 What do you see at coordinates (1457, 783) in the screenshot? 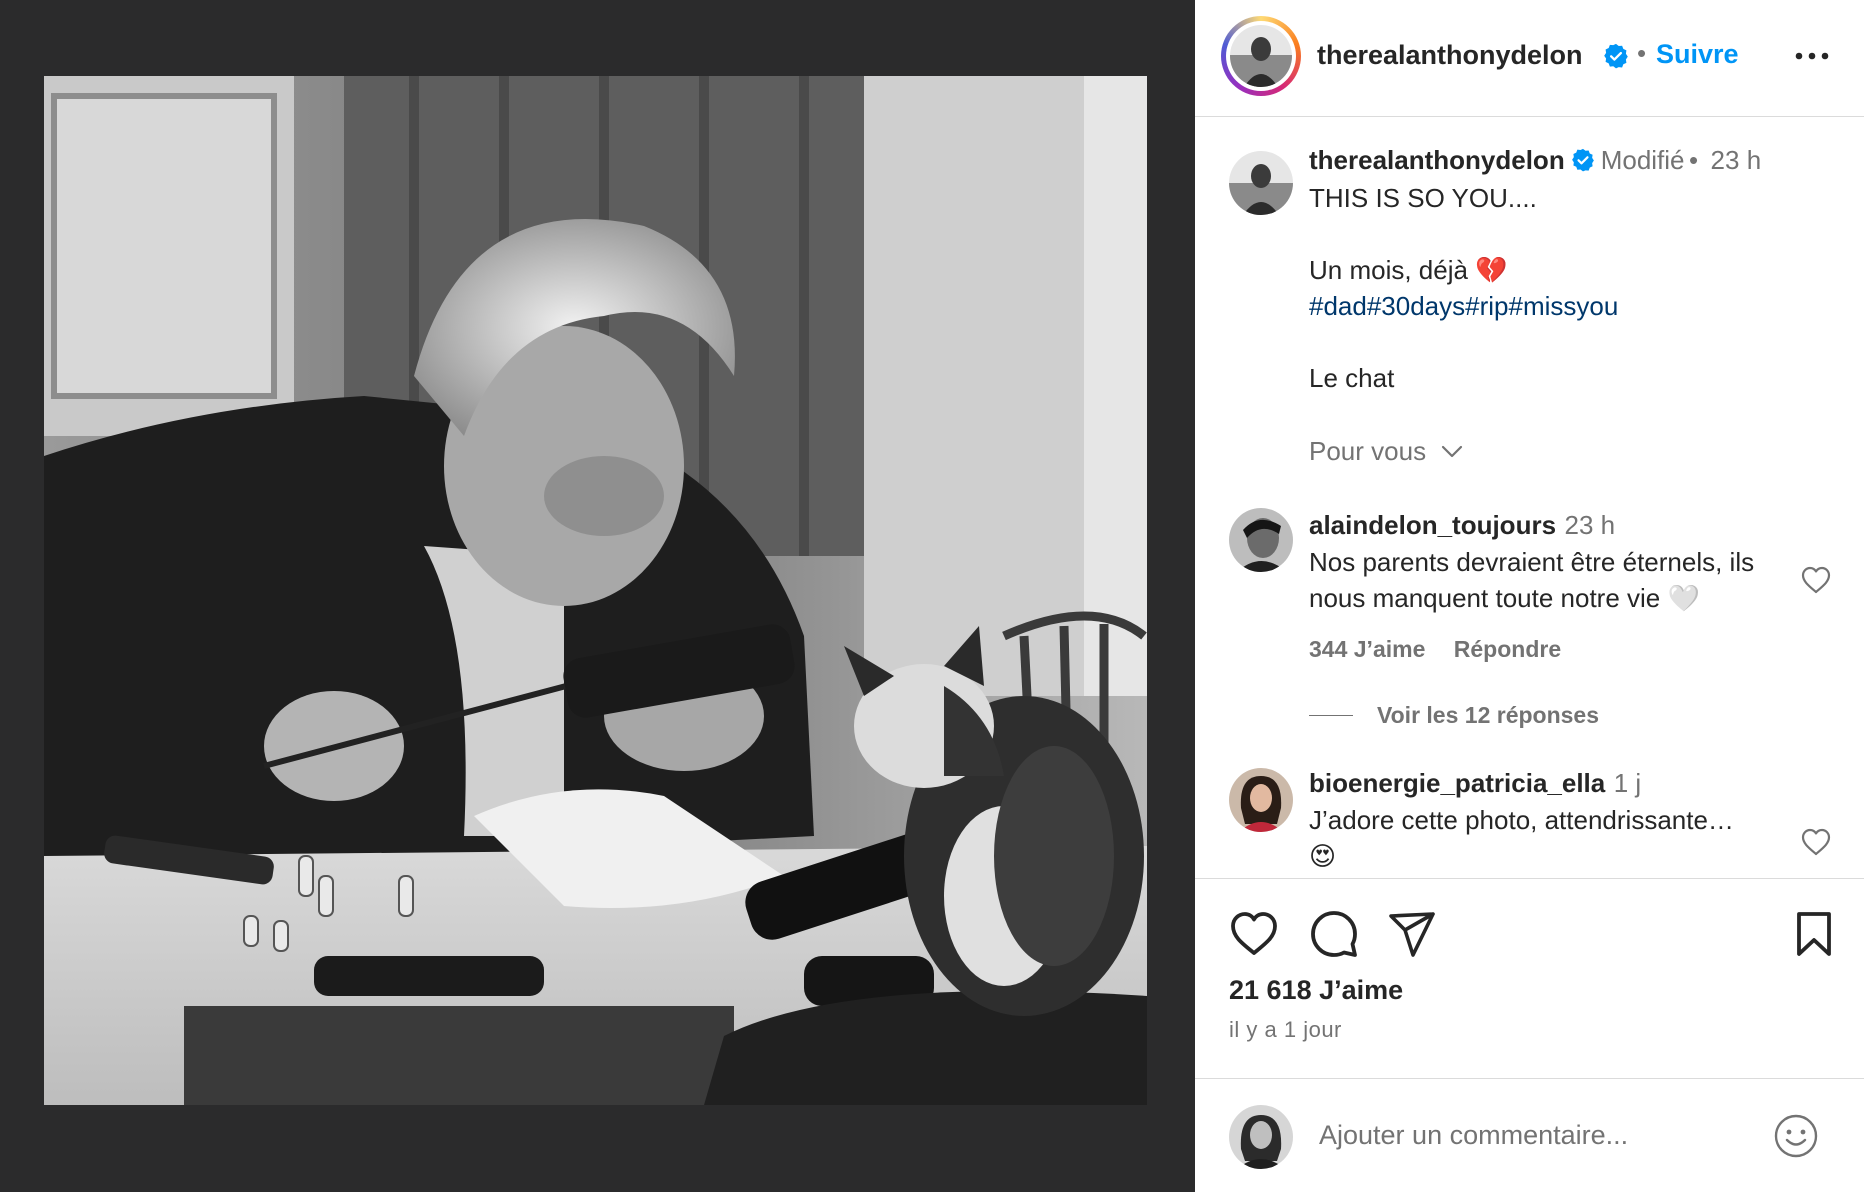
I see `comment-username: bioenergie_patricia_ella` at bounding box center [1457, 783].